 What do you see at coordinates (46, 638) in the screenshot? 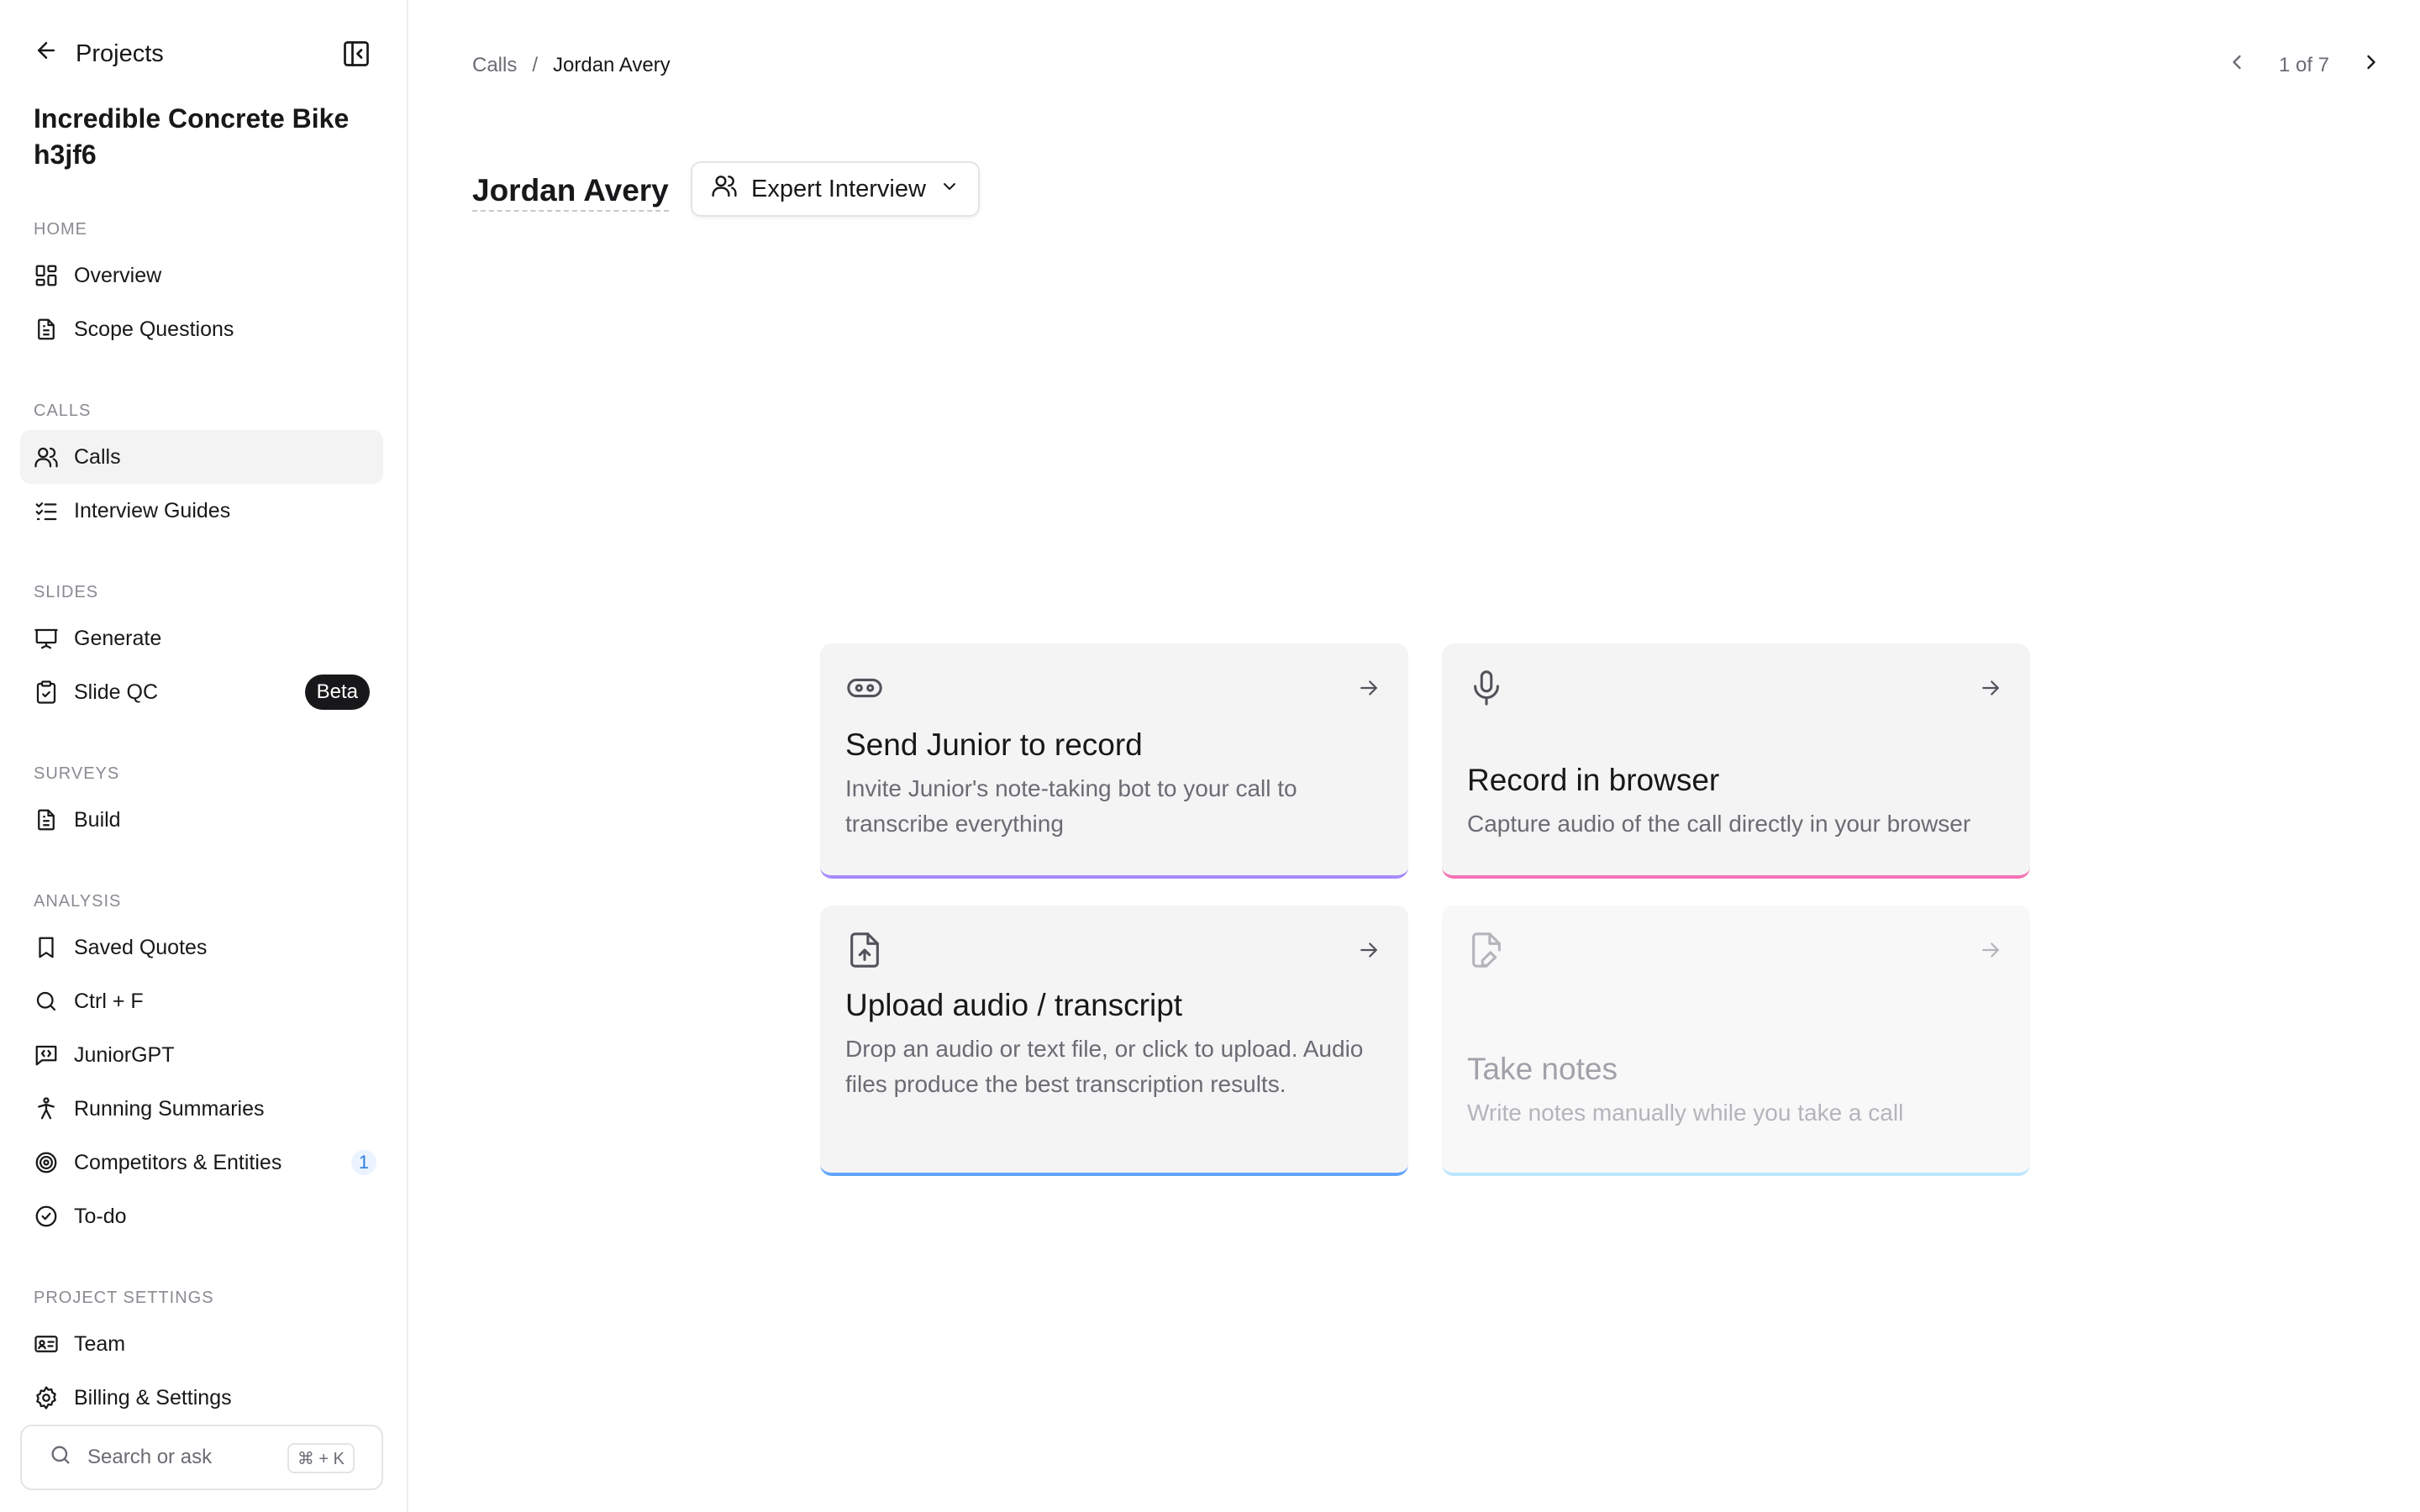
I see `presentation-icon` at bounding box center [46, 638].